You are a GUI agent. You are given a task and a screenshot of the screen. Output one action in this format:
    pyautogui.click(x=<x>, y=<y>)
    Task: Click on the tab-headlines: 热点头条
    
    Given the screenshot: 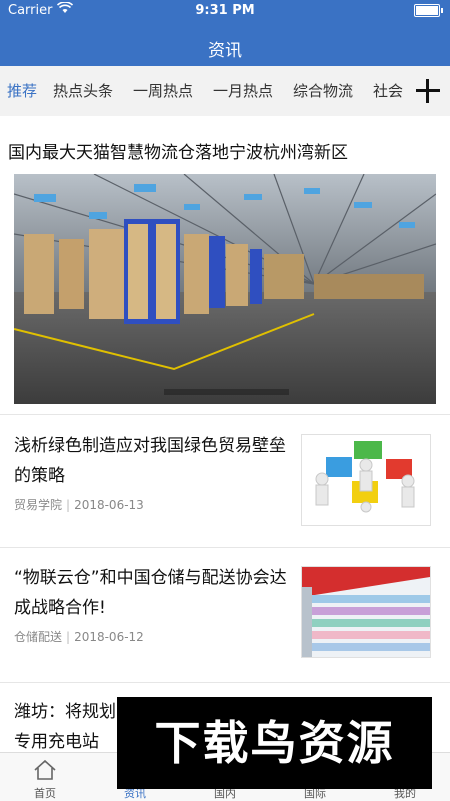 What is the action you would take?
    pyautogui.click(x=83, y=90)
    